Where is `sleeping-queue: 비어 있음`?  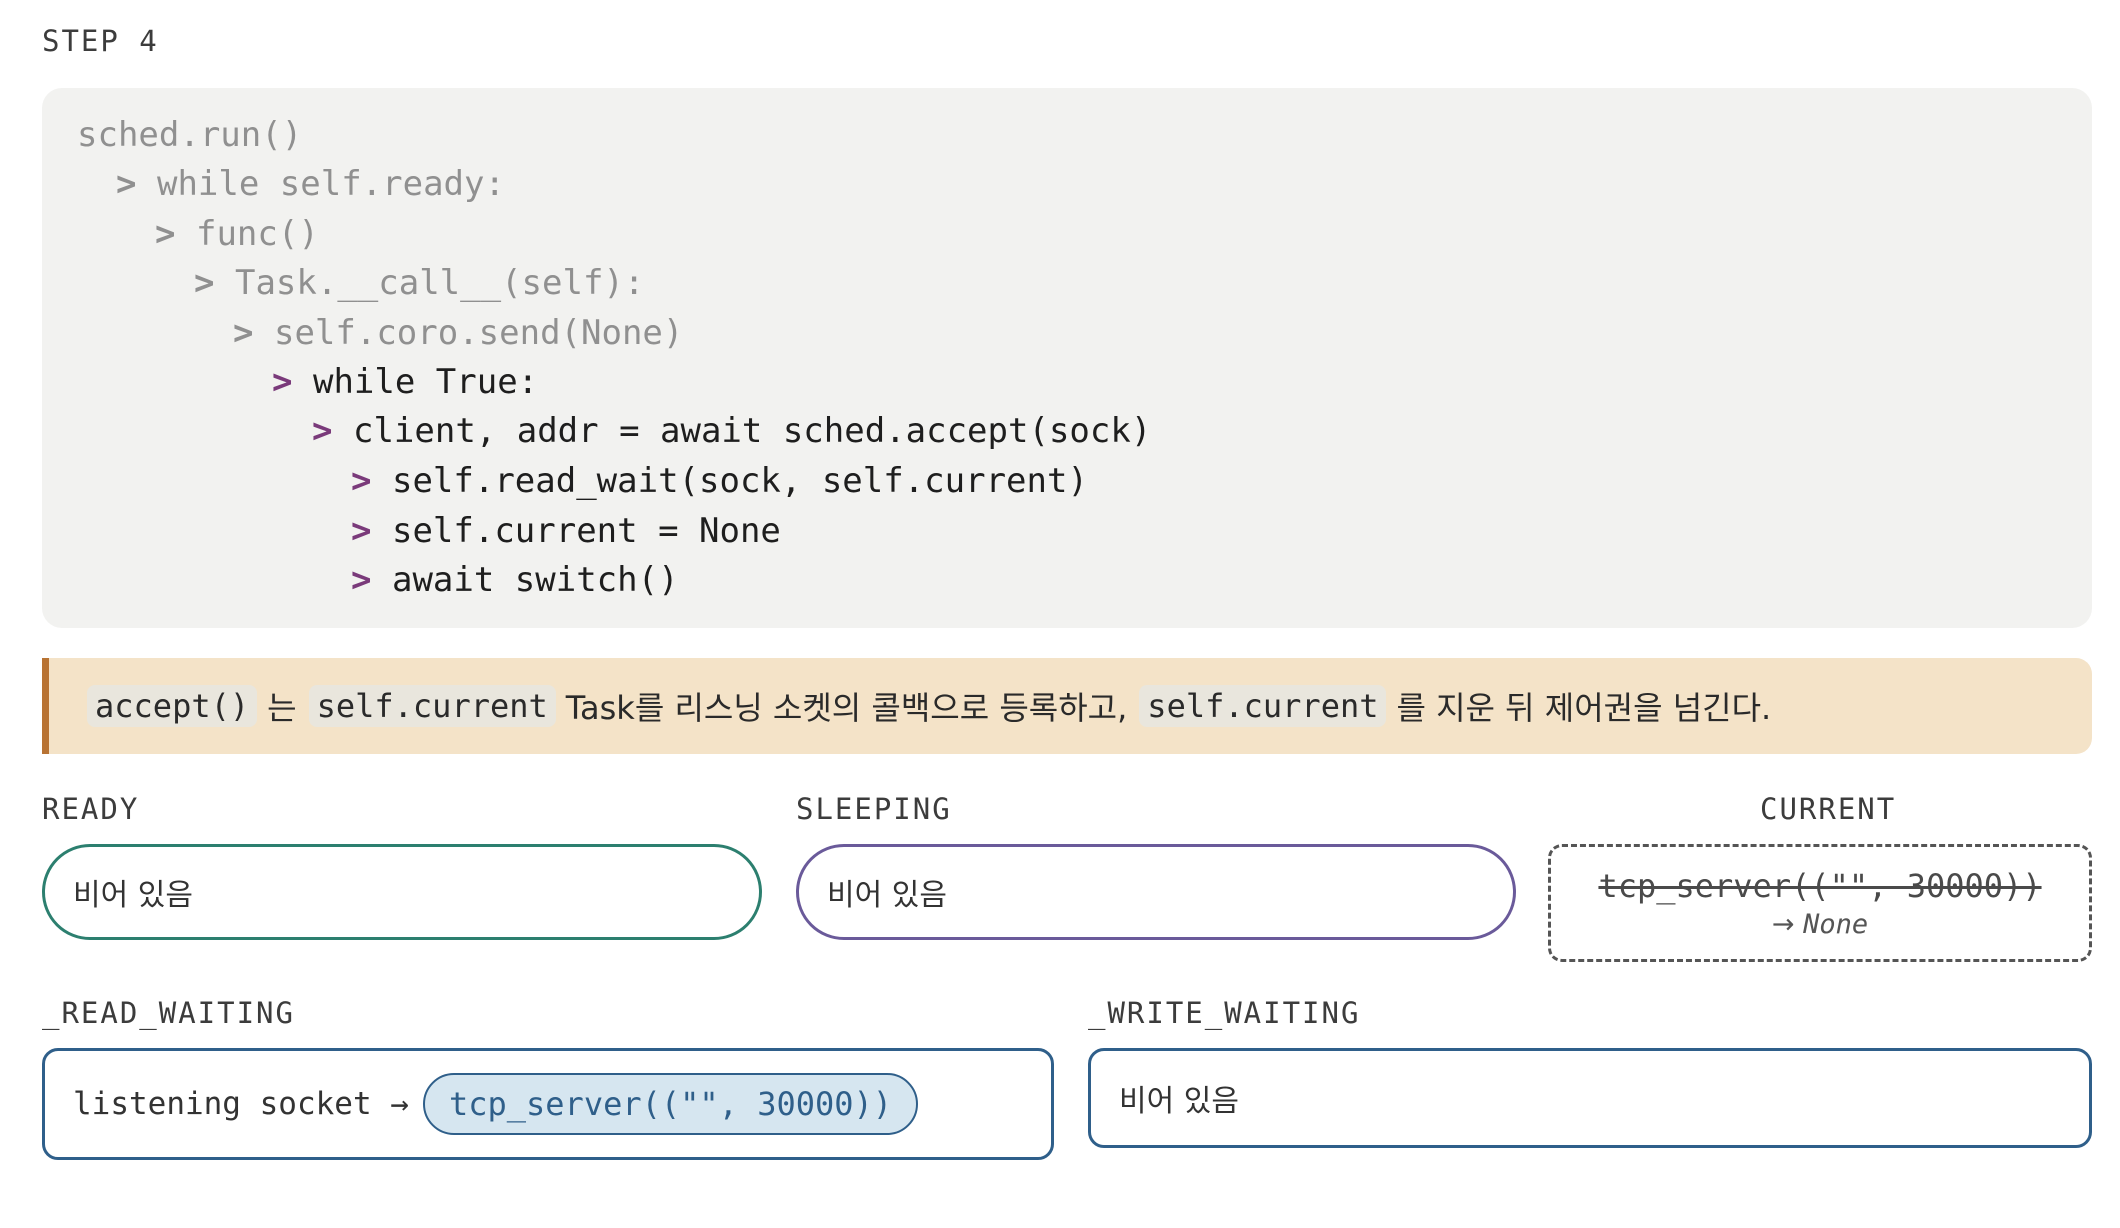
sleeping-queue: 비어 있음 is located at coordinates (1156, 892).